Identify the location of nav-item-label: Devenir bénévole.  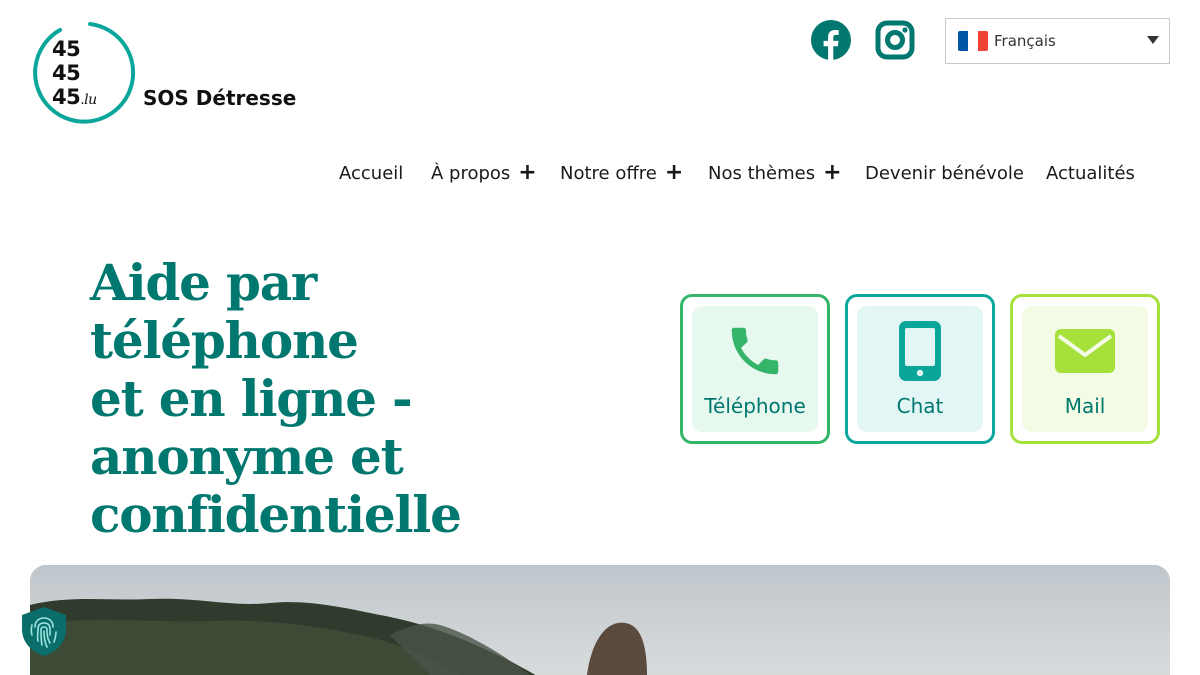
(944, 173).